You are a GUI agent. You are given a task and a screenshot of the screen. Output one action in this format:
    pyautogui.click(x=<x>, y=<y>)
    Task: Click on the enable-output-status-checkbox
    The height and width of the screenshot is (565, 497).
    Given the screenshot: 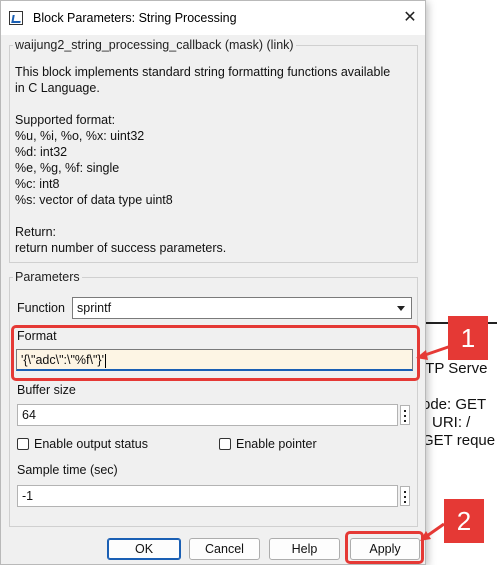 What is the action you would take?
    pyautogui.click(x=23, y=444)
    